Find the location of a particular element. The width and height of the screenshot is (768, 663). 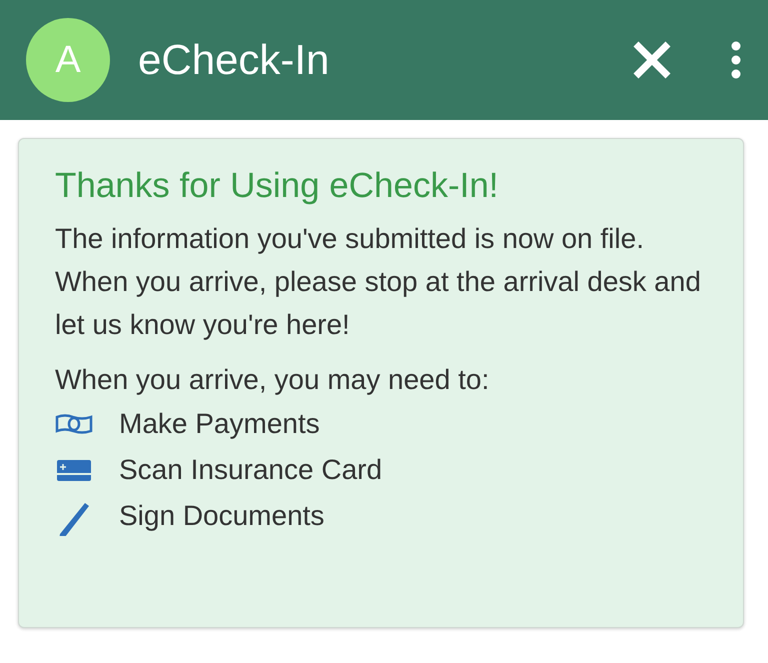

task-label: Sign Documents is located at coordinates (221, 516).